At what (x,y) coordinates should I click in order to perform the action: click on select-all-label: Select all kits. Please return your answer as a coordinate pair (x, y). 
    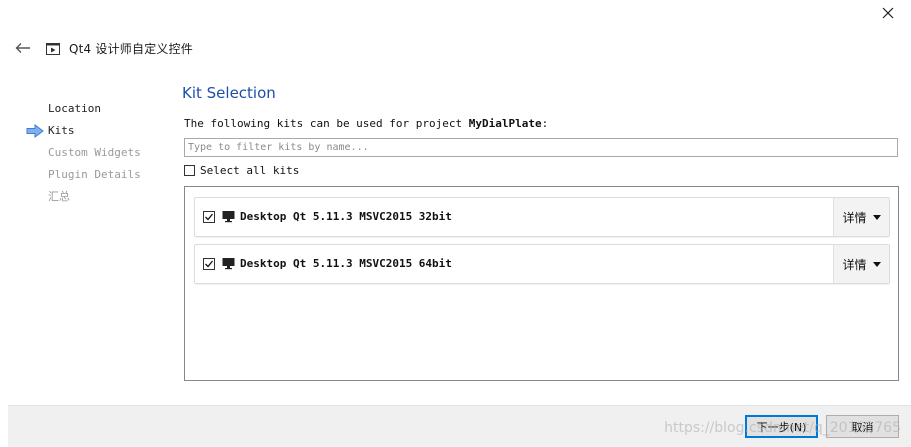
    Looking at the image, I should click on (250, 170).